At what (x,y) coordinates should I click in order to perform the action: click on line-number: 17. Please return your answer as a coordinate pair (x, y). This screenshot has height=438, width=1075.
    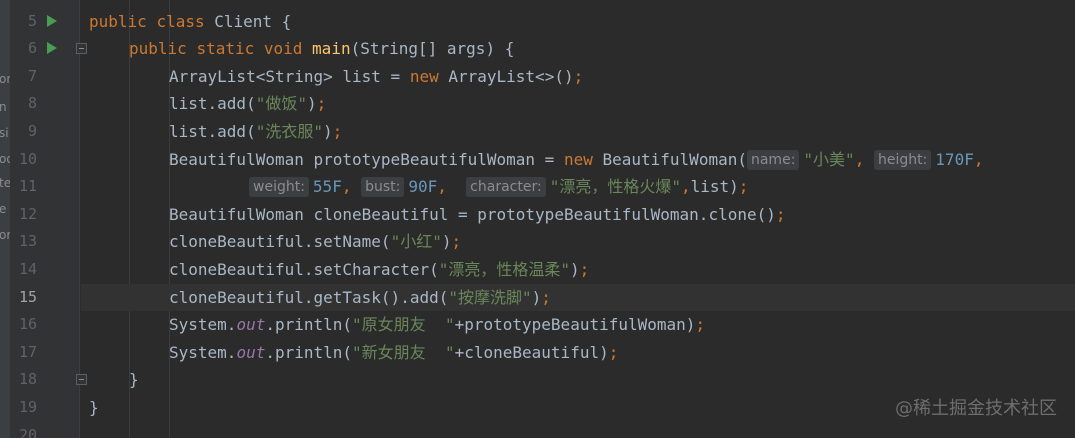
    Looking at the image, I should click on (27, 351).